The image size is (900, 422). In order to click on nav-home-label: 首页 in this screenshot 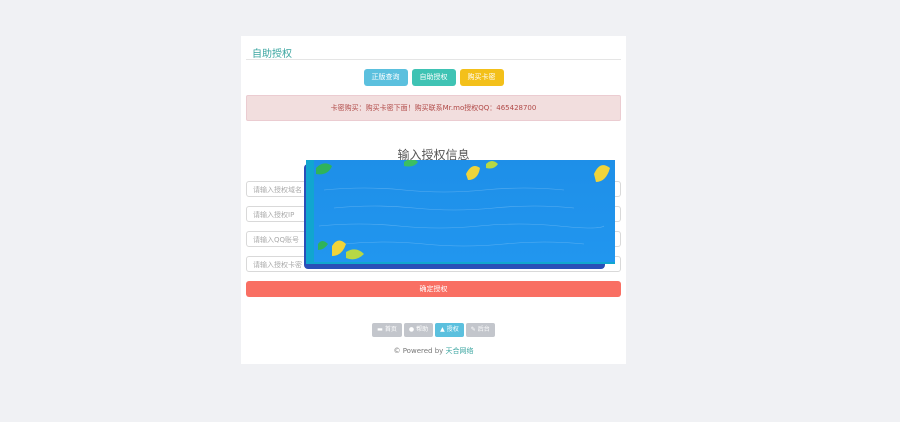, I will do `click(390, 329)`.